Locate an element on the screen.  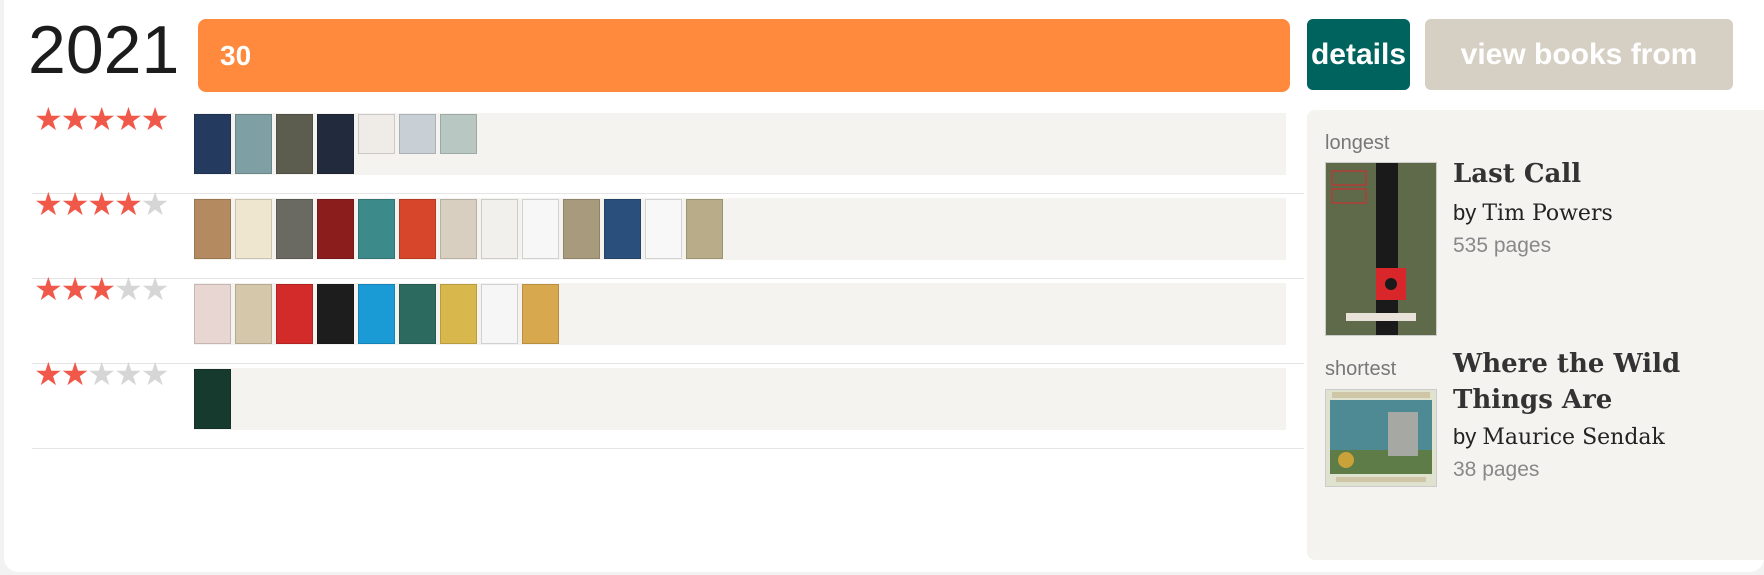
rating-row-2: ★★★★★ is located at coordinates (668, 402).